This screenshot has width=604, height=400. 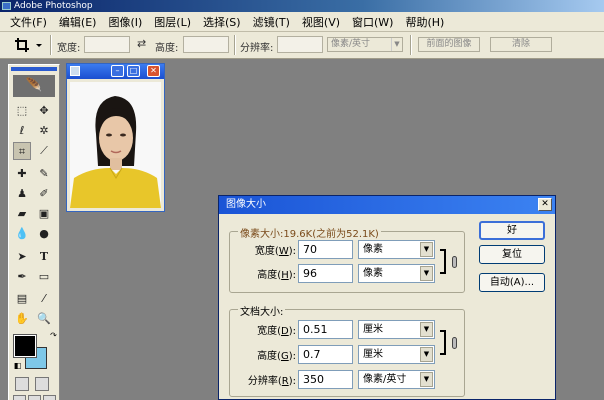 What do you see at coordinates (28, 22) in the screenshot?
I see `menu-file: 文件(F)` at bounding box center [28, 22].